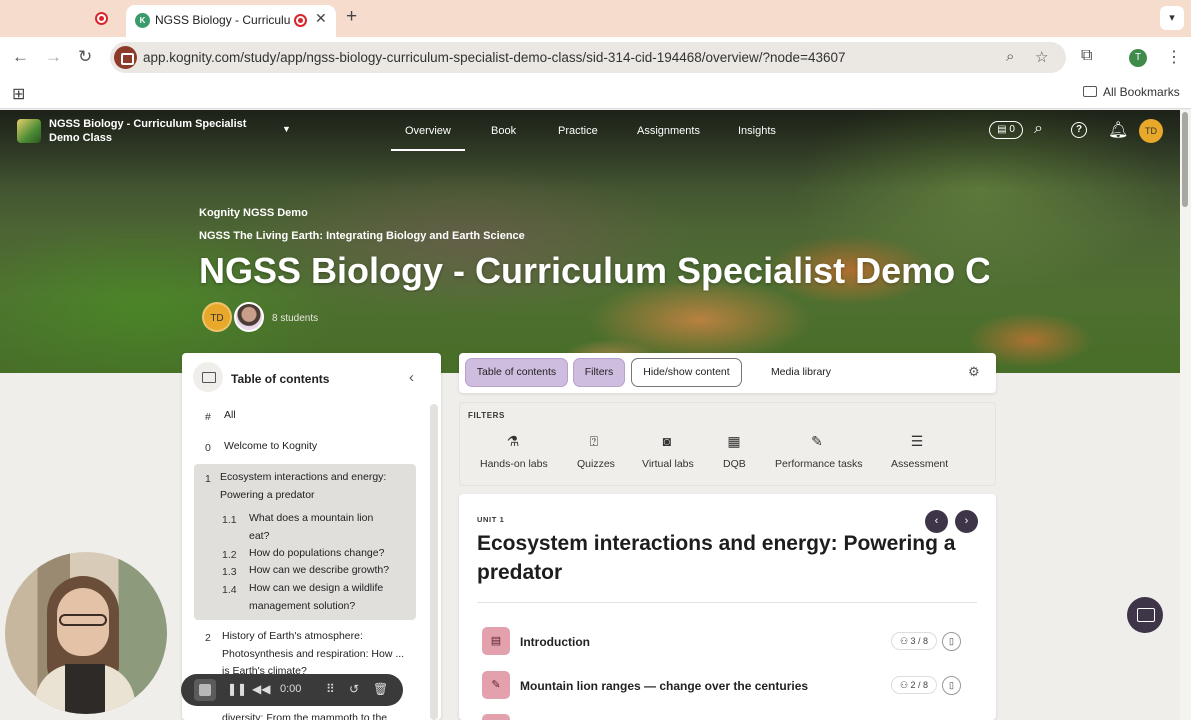 This screenshot has width=1191, height=720. I want to click on filters-toggle: Filters, so click(599, 372).